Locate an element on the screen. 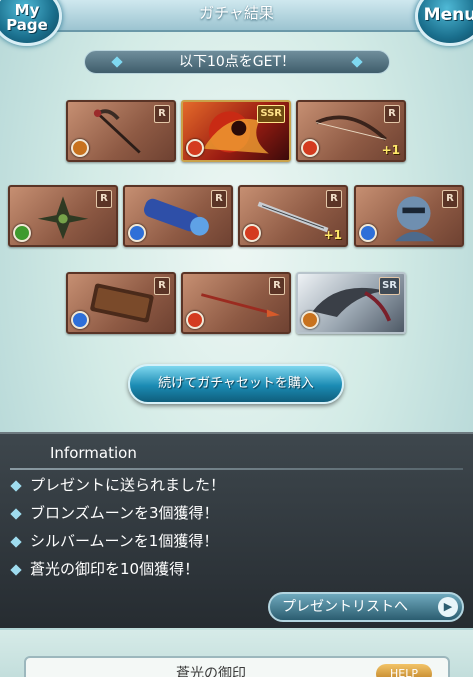 This screenshot has height=677, width=473. result-item-scythe-blade: SR is located at coordinates (351, 303).